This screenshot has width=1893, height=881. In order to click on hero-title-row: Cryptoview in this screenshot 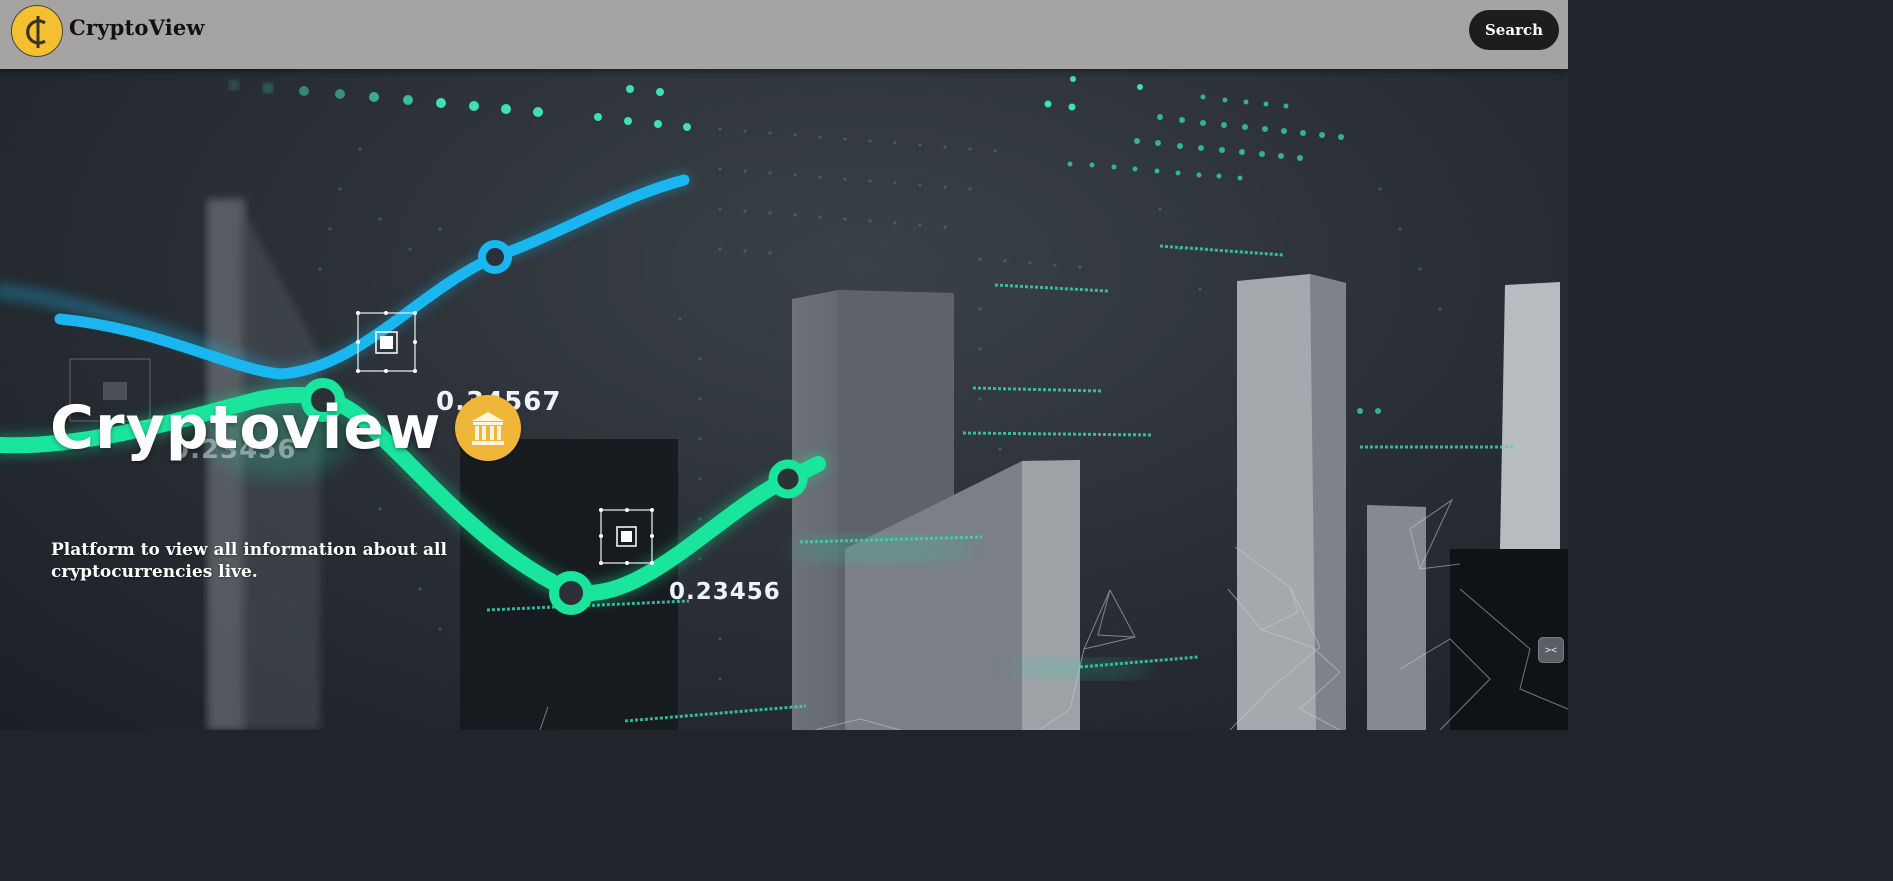, I will do `click(286, 428)`.